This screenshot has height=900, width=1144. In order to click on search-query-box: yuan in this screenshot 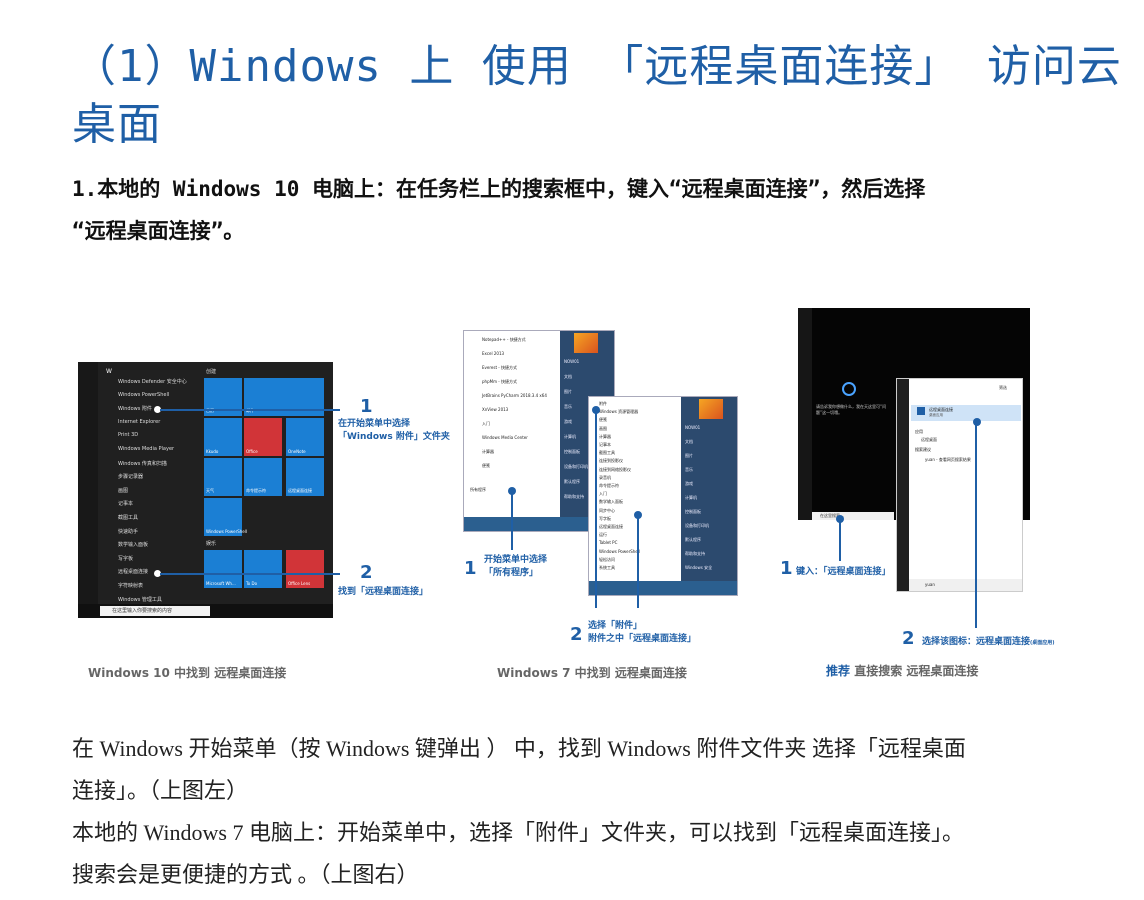, I will do `click(965, 585)`.